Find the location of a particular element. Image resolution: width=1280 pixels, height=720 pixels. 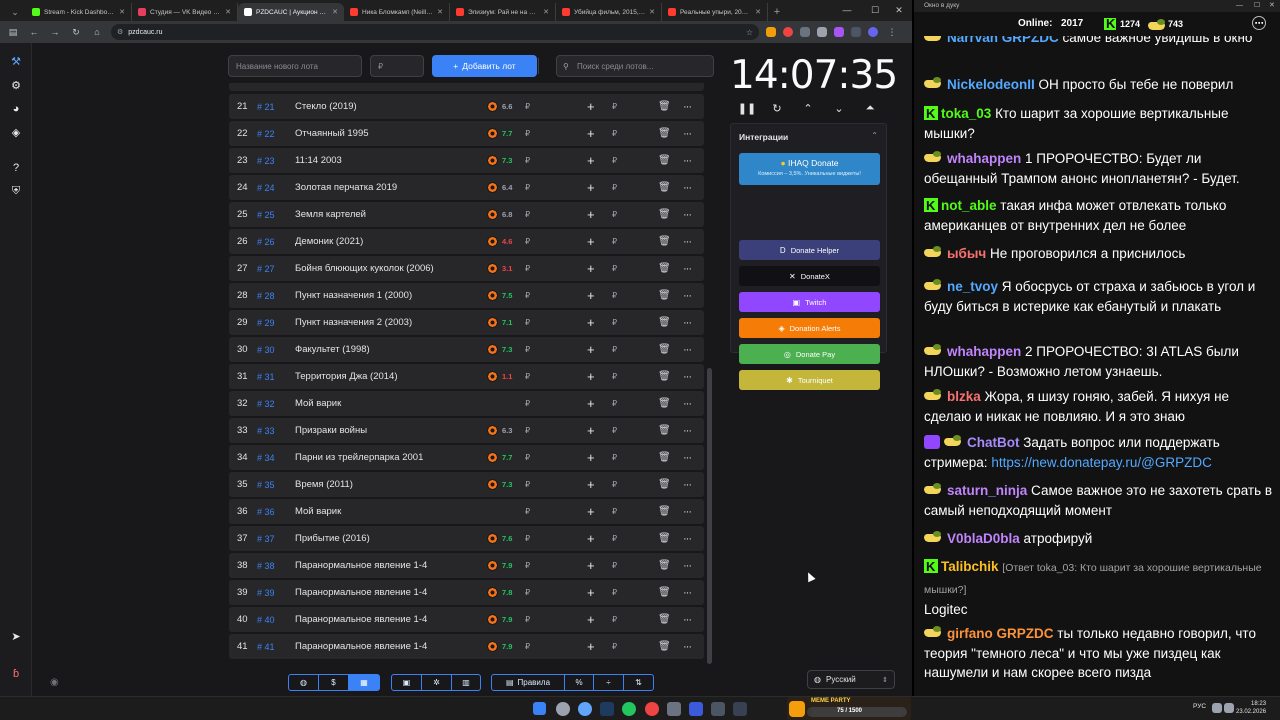

lot-id: # 35 is located at coordinates (266, 485).